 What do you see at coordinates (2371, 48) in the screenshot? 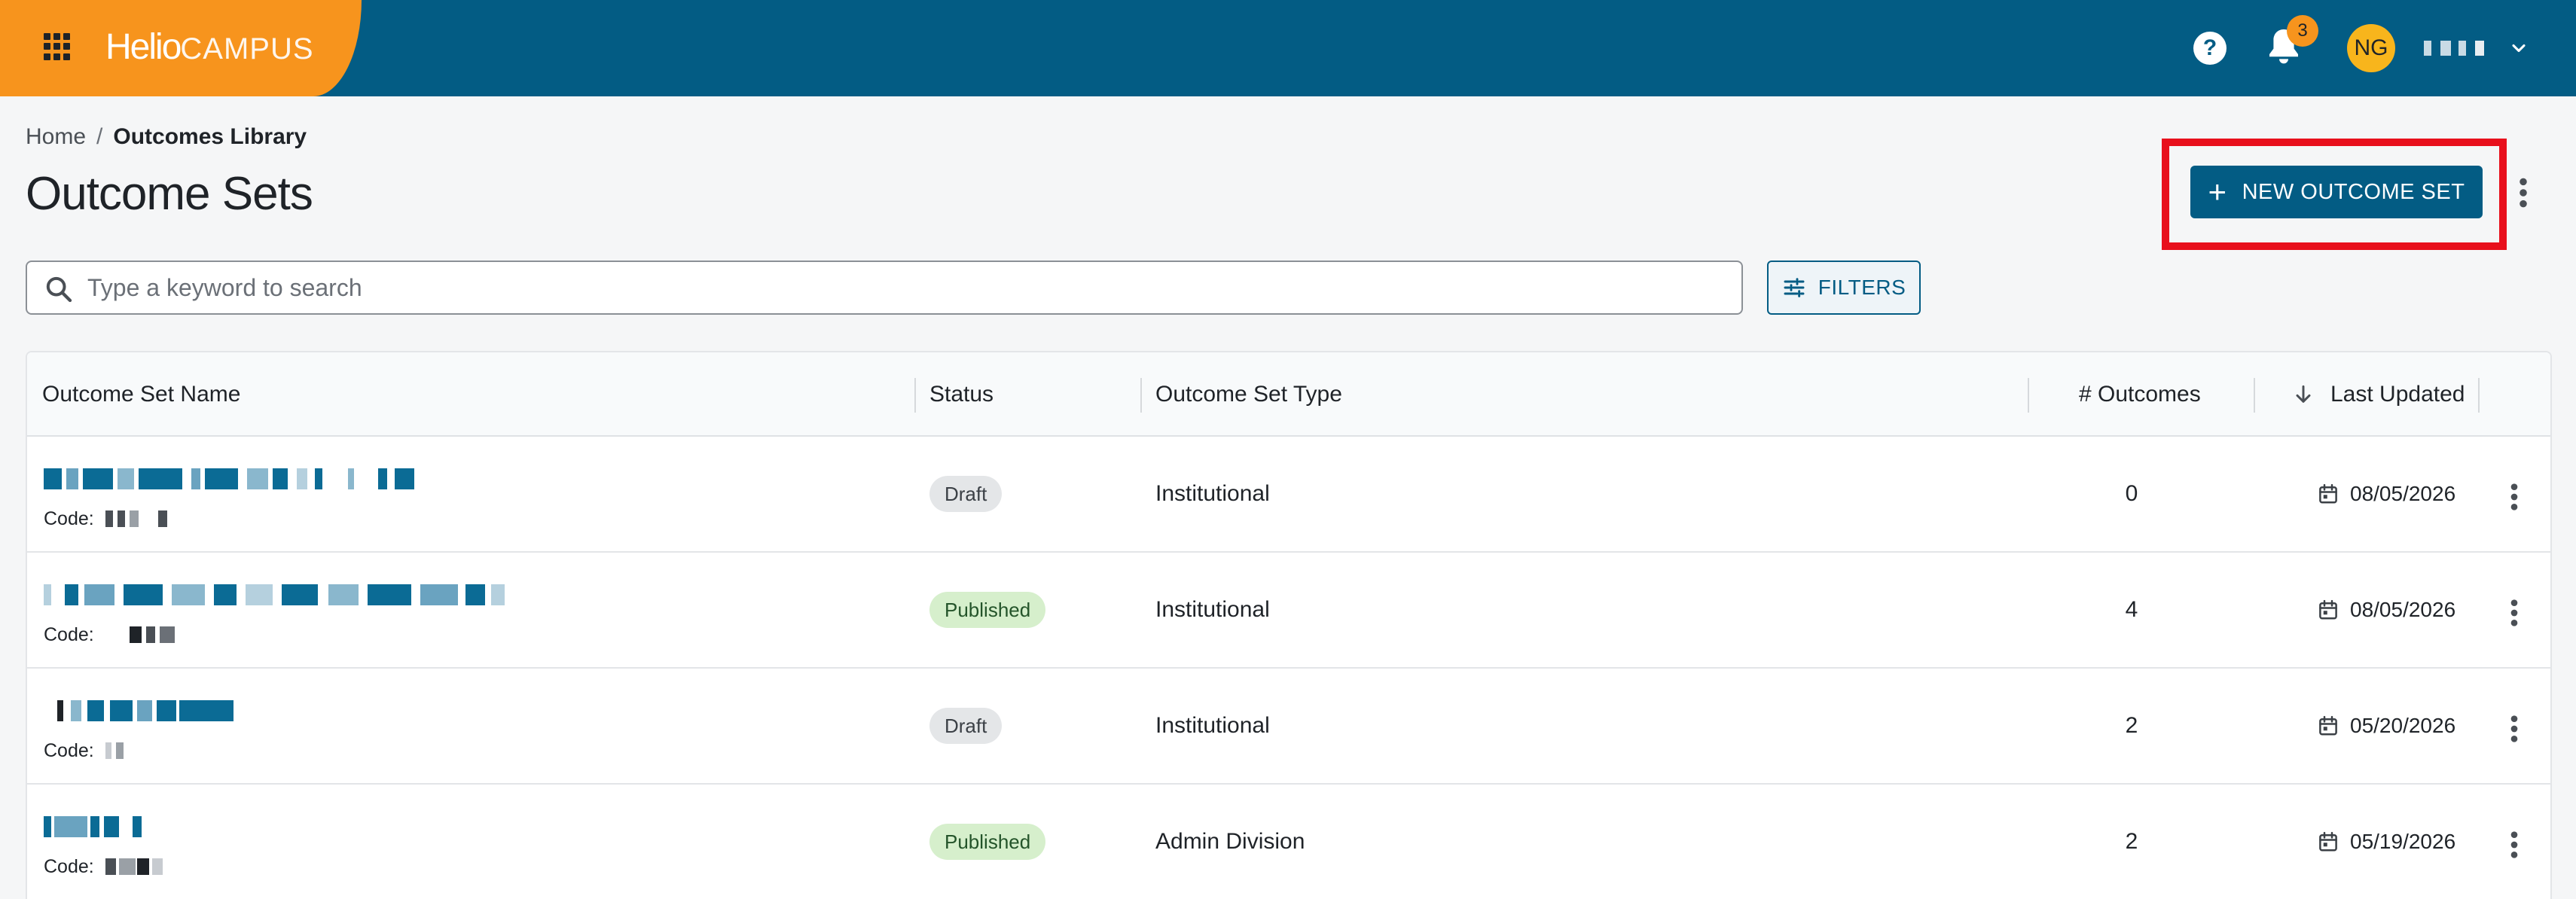
I see `user-avatar: NG` at bounding box center [2371, 48].